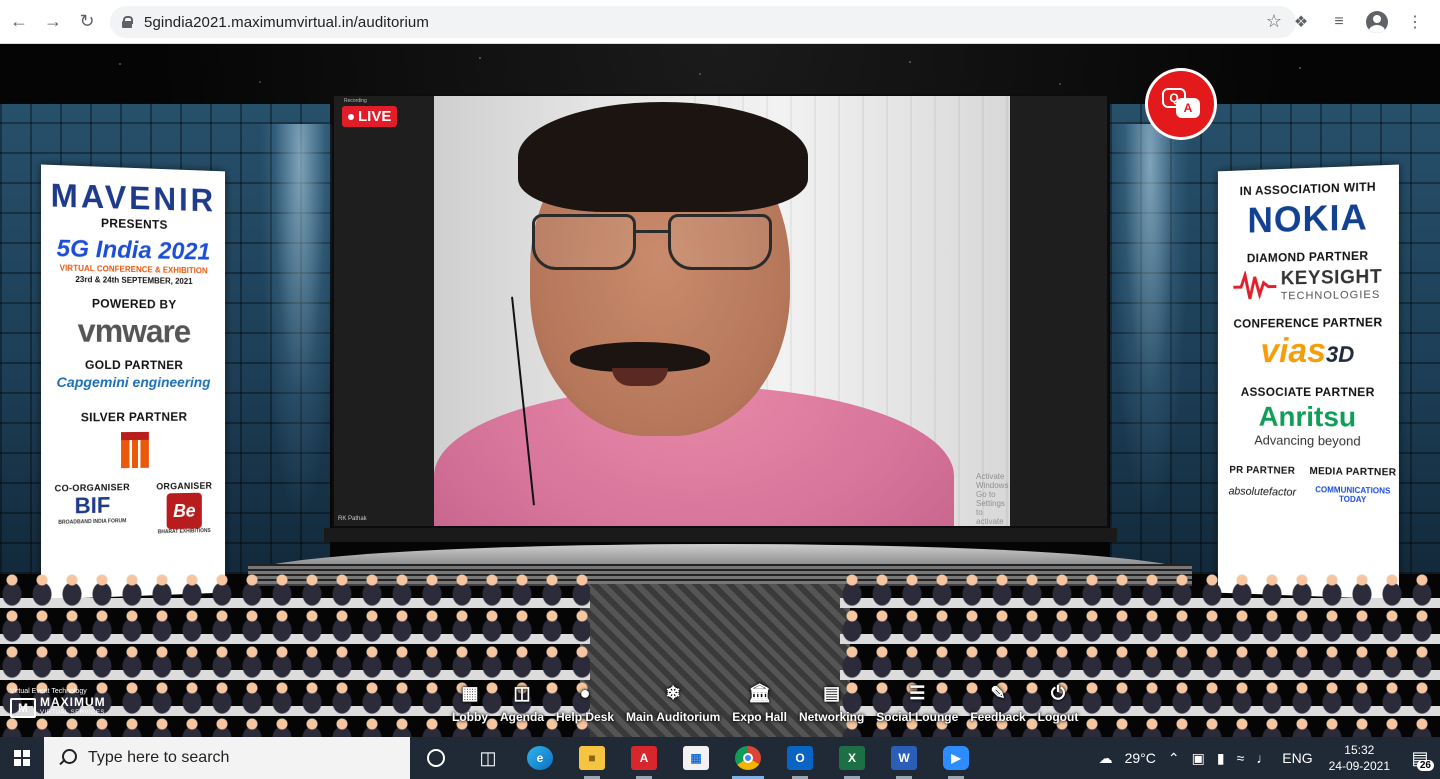  Describe the element at coordinates (696, 758) in the screenshot. I see `taskbar-store: ▦` at that location.